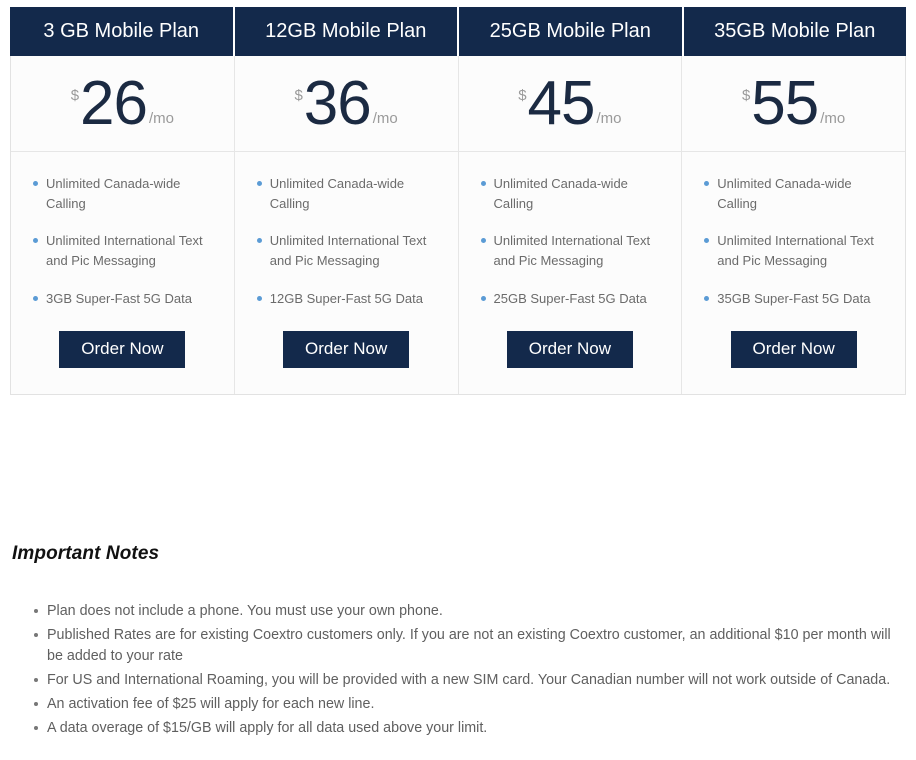 The width and height of the screenshot is (916, 760). I want to click on order-button-wrap-1: Order Now, so click(346, 360).